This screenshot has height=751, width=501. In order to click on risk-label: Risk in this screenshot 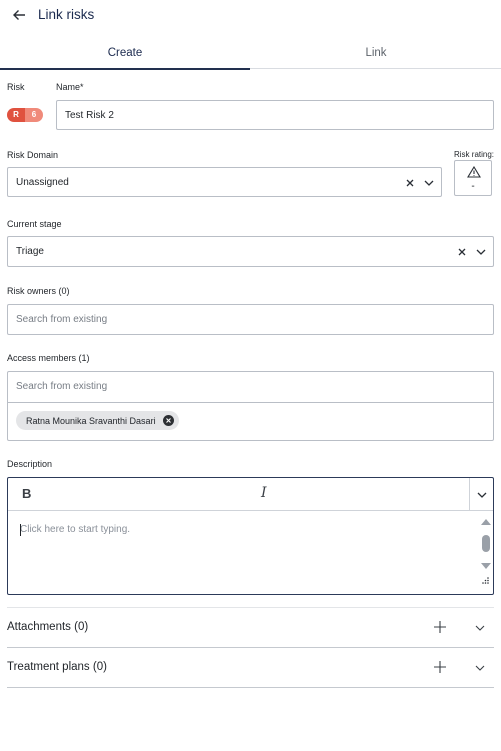, I will do `click(16, 87)`.